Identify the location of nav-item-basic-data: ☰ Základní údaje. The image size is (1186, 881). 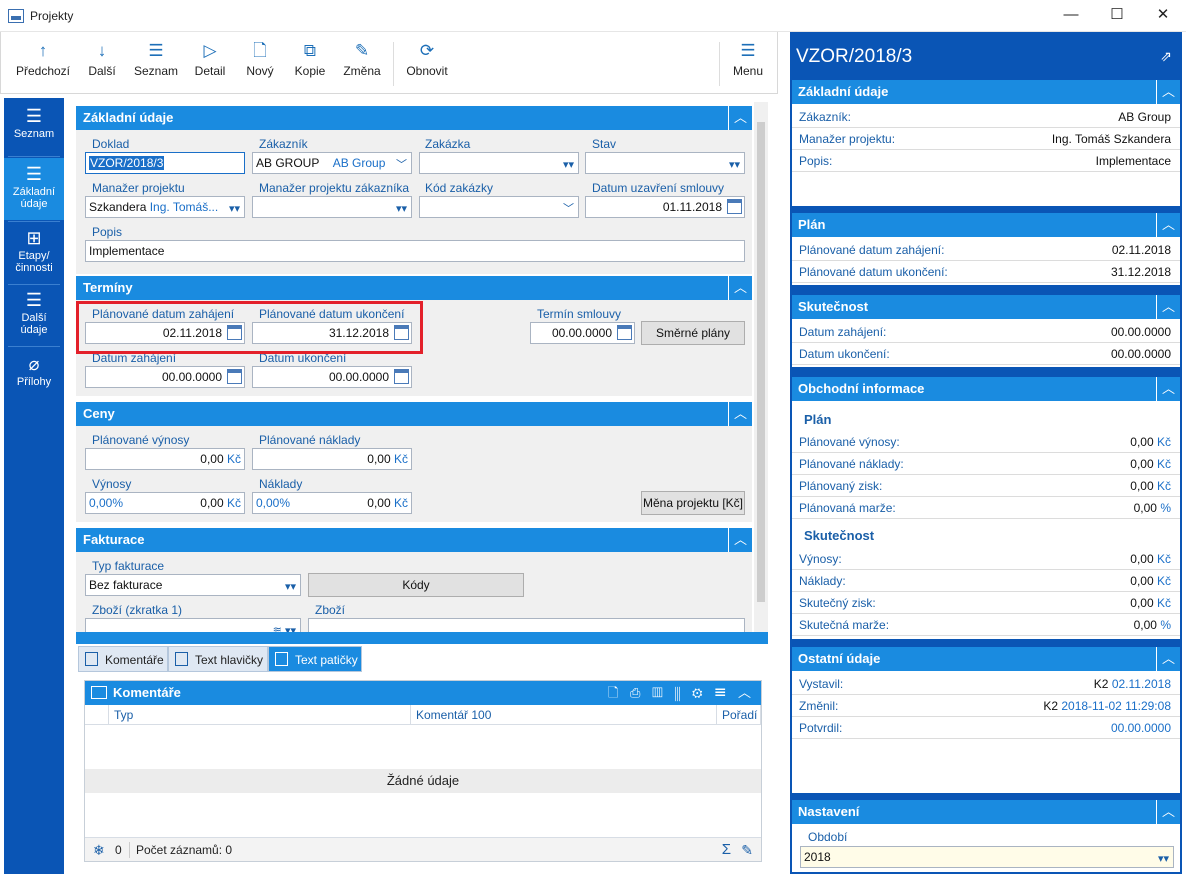
(34, 189).